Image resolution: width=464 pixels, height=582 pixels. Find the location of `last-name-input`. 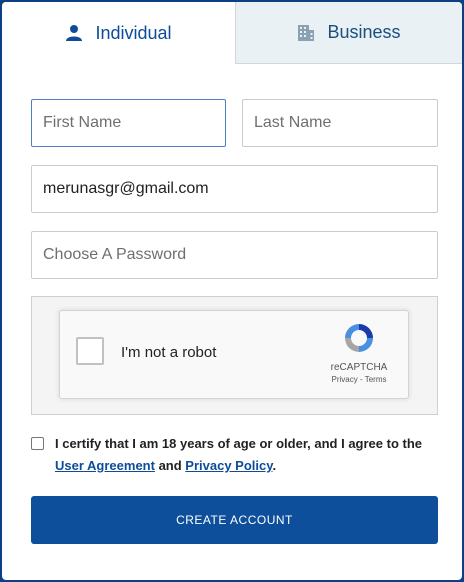

last-name-input is located at coordinates (340, 123).